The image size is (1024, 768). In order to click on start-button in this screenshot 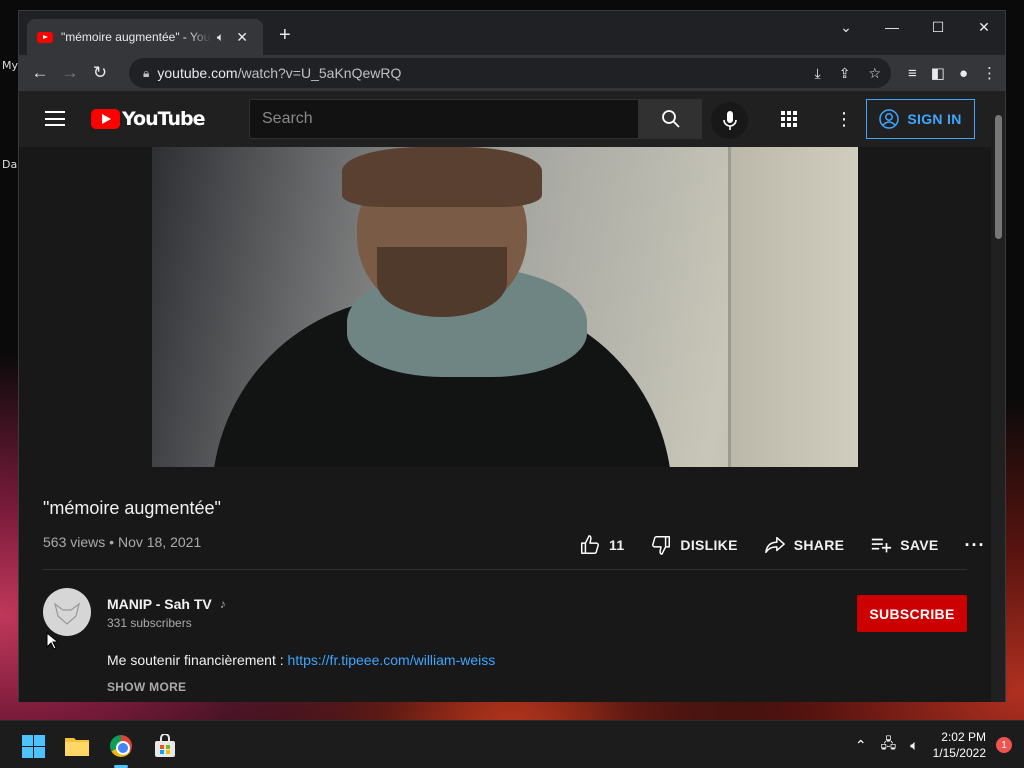, I will do `click(33, 746)`.